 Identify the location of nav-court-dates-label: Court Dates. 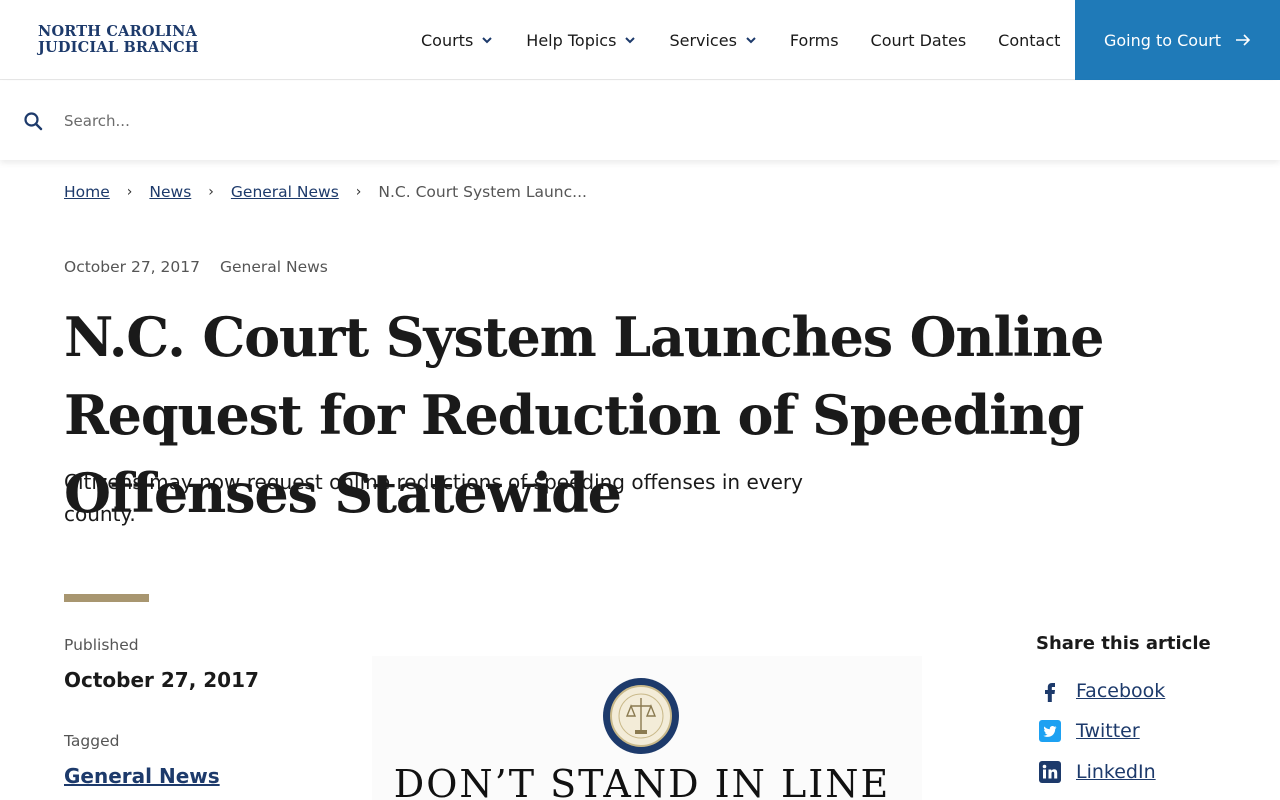
(918, 40).